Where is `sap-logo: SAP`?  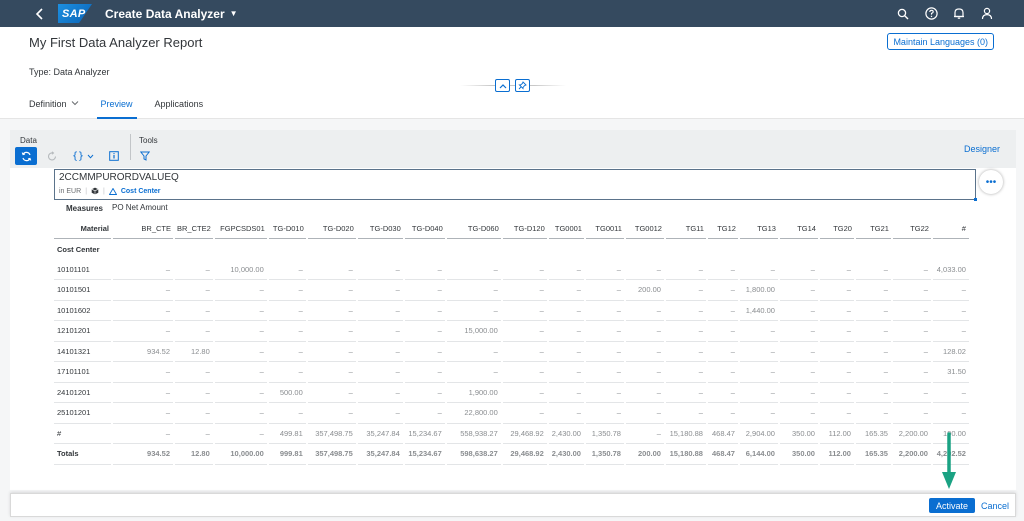
sap-logo: SAP is located at coordinates (75, 13).